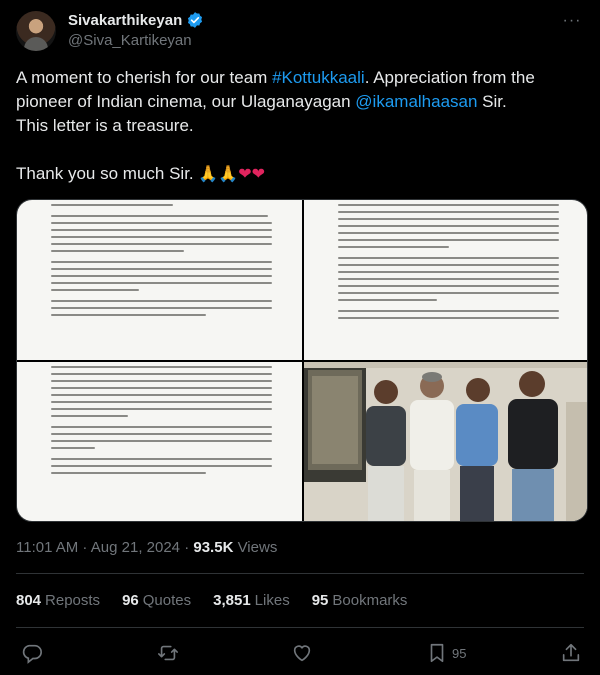 This screenshot has height=675, width=600. I want to click on like-button, so click(302, 653).